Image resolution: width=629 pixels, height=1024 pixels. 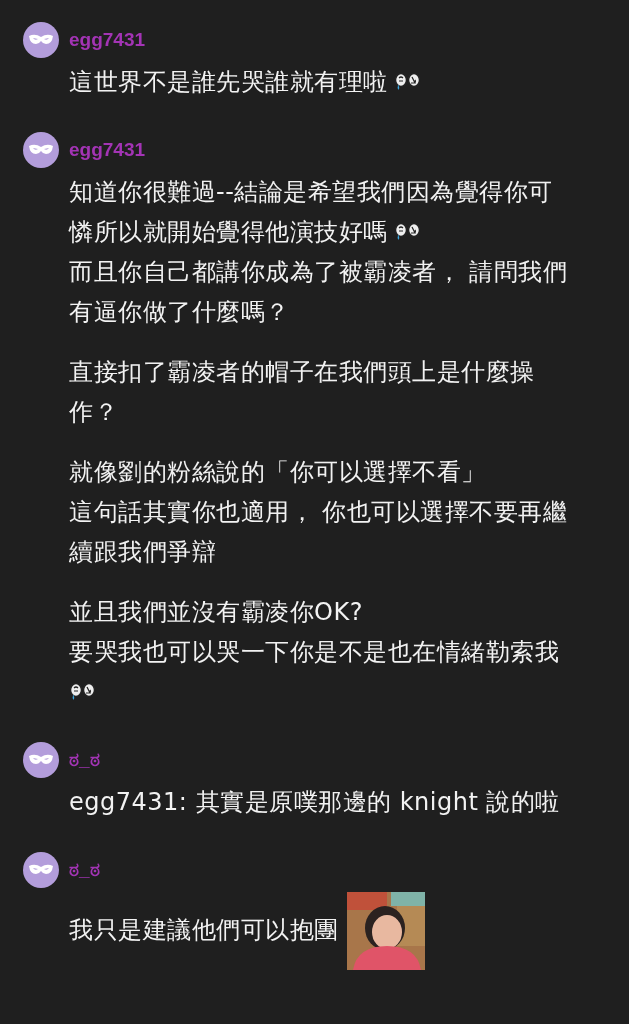 I want to click on comment-text: 這句話其實你也適用， 你也可以選擇不要再繼, so click(x=318, y=512).